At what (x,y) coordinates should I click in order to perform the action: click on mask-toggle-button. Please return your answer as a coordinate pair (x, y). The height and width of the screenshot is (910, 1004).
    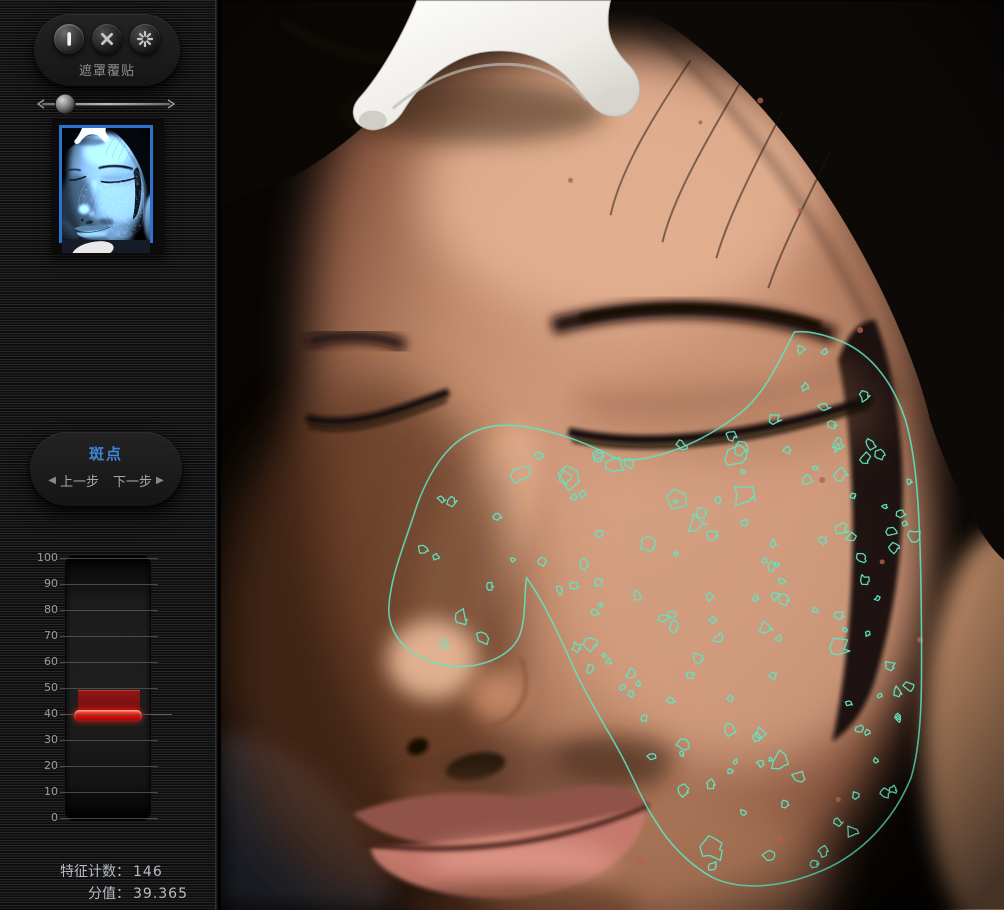
    Looking at the image, I should click on (69, 39).